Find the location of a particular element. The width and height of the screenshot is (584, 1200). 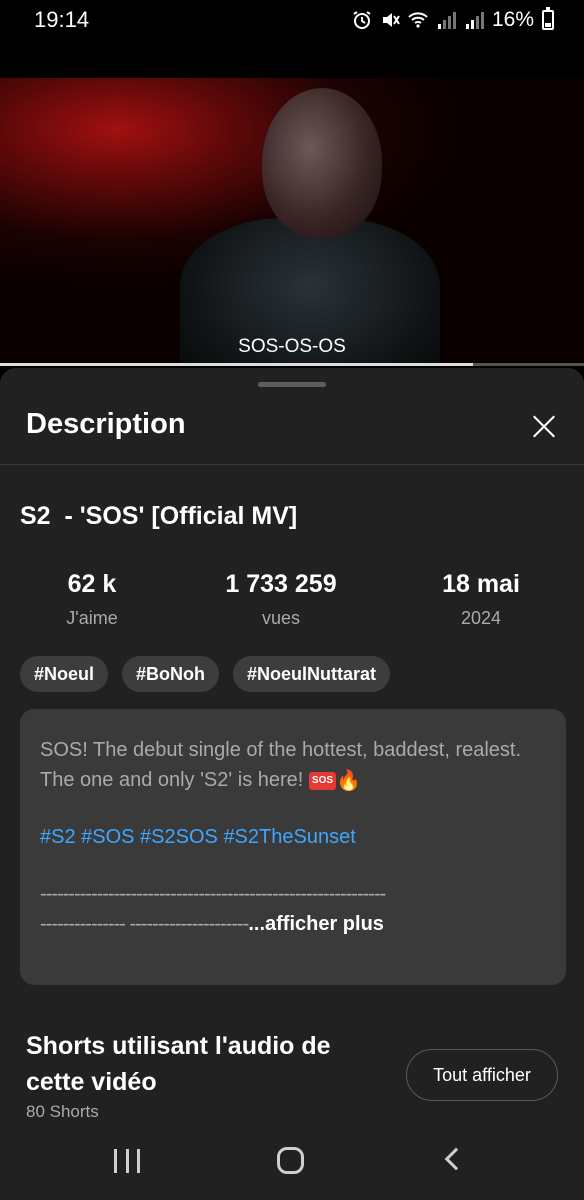

stat-views-label: vues is located at coordinates (281, 618).